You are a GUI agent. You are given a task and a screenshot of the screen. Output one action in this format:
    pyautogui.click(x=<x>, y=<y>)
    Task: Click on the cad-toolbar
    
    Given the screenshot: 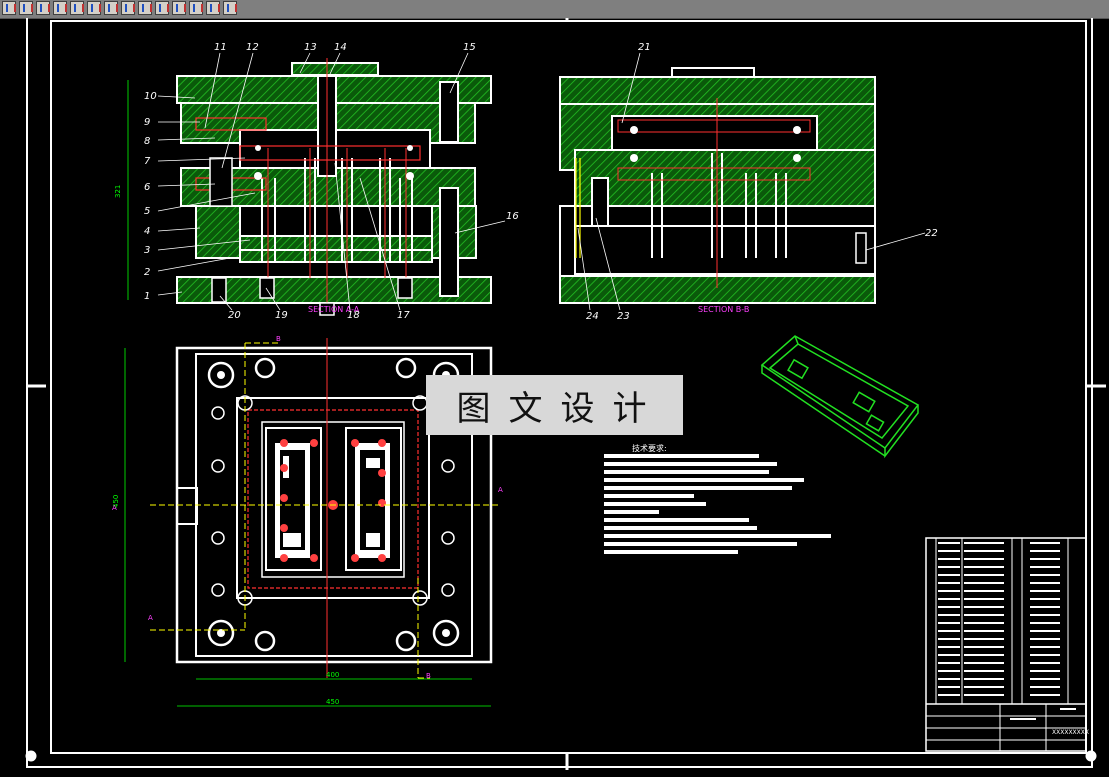 What is the action you would take?
    pyautogui.click(x=554, y=9)
    